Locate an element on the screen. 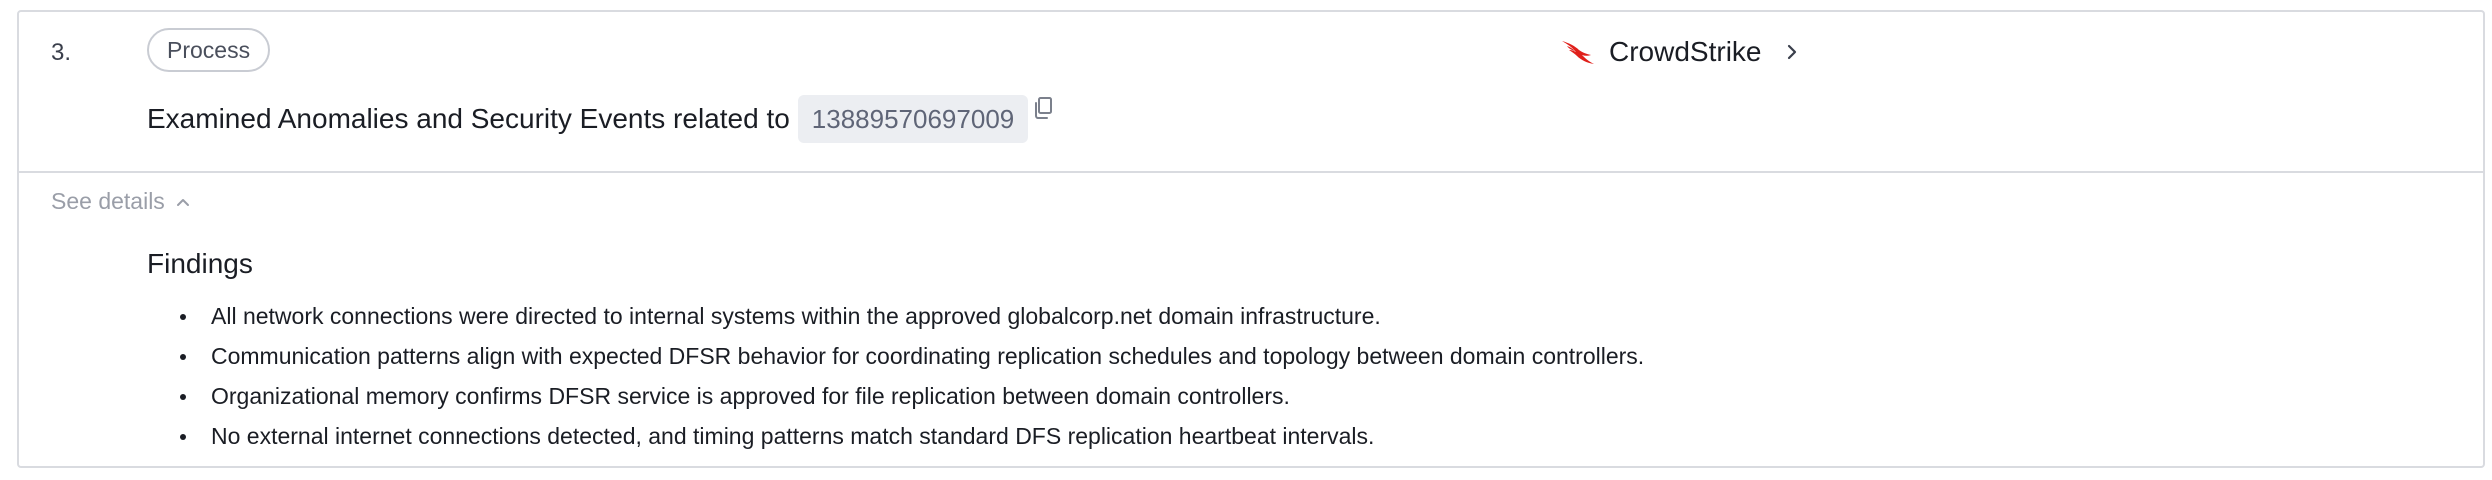  entity-id-chip: 13889570697009 is located at coordinates (913, 119).